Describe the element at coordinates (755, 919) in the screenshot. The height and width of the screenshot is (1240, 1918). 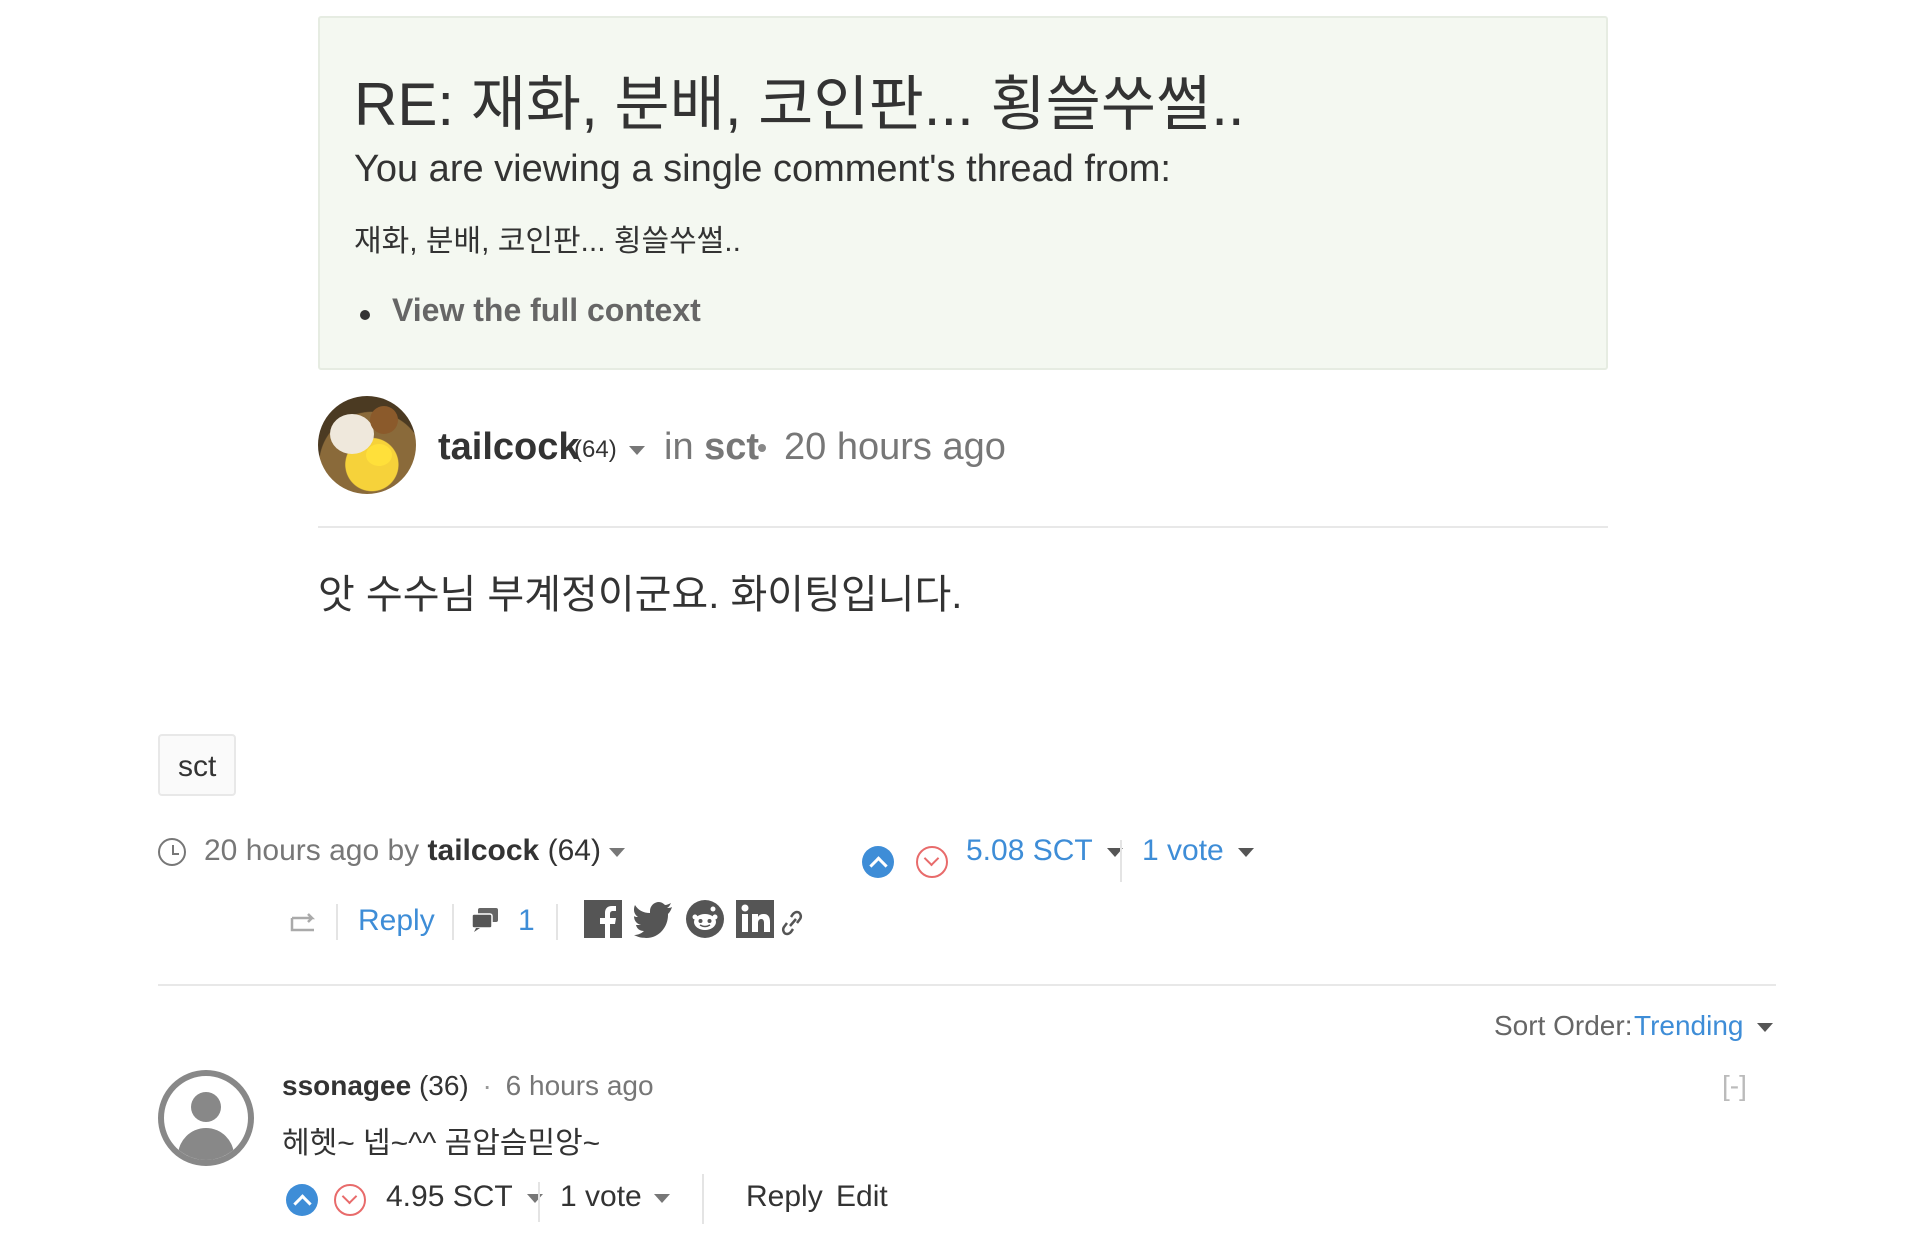
I see `linkedin-icon` at that location.